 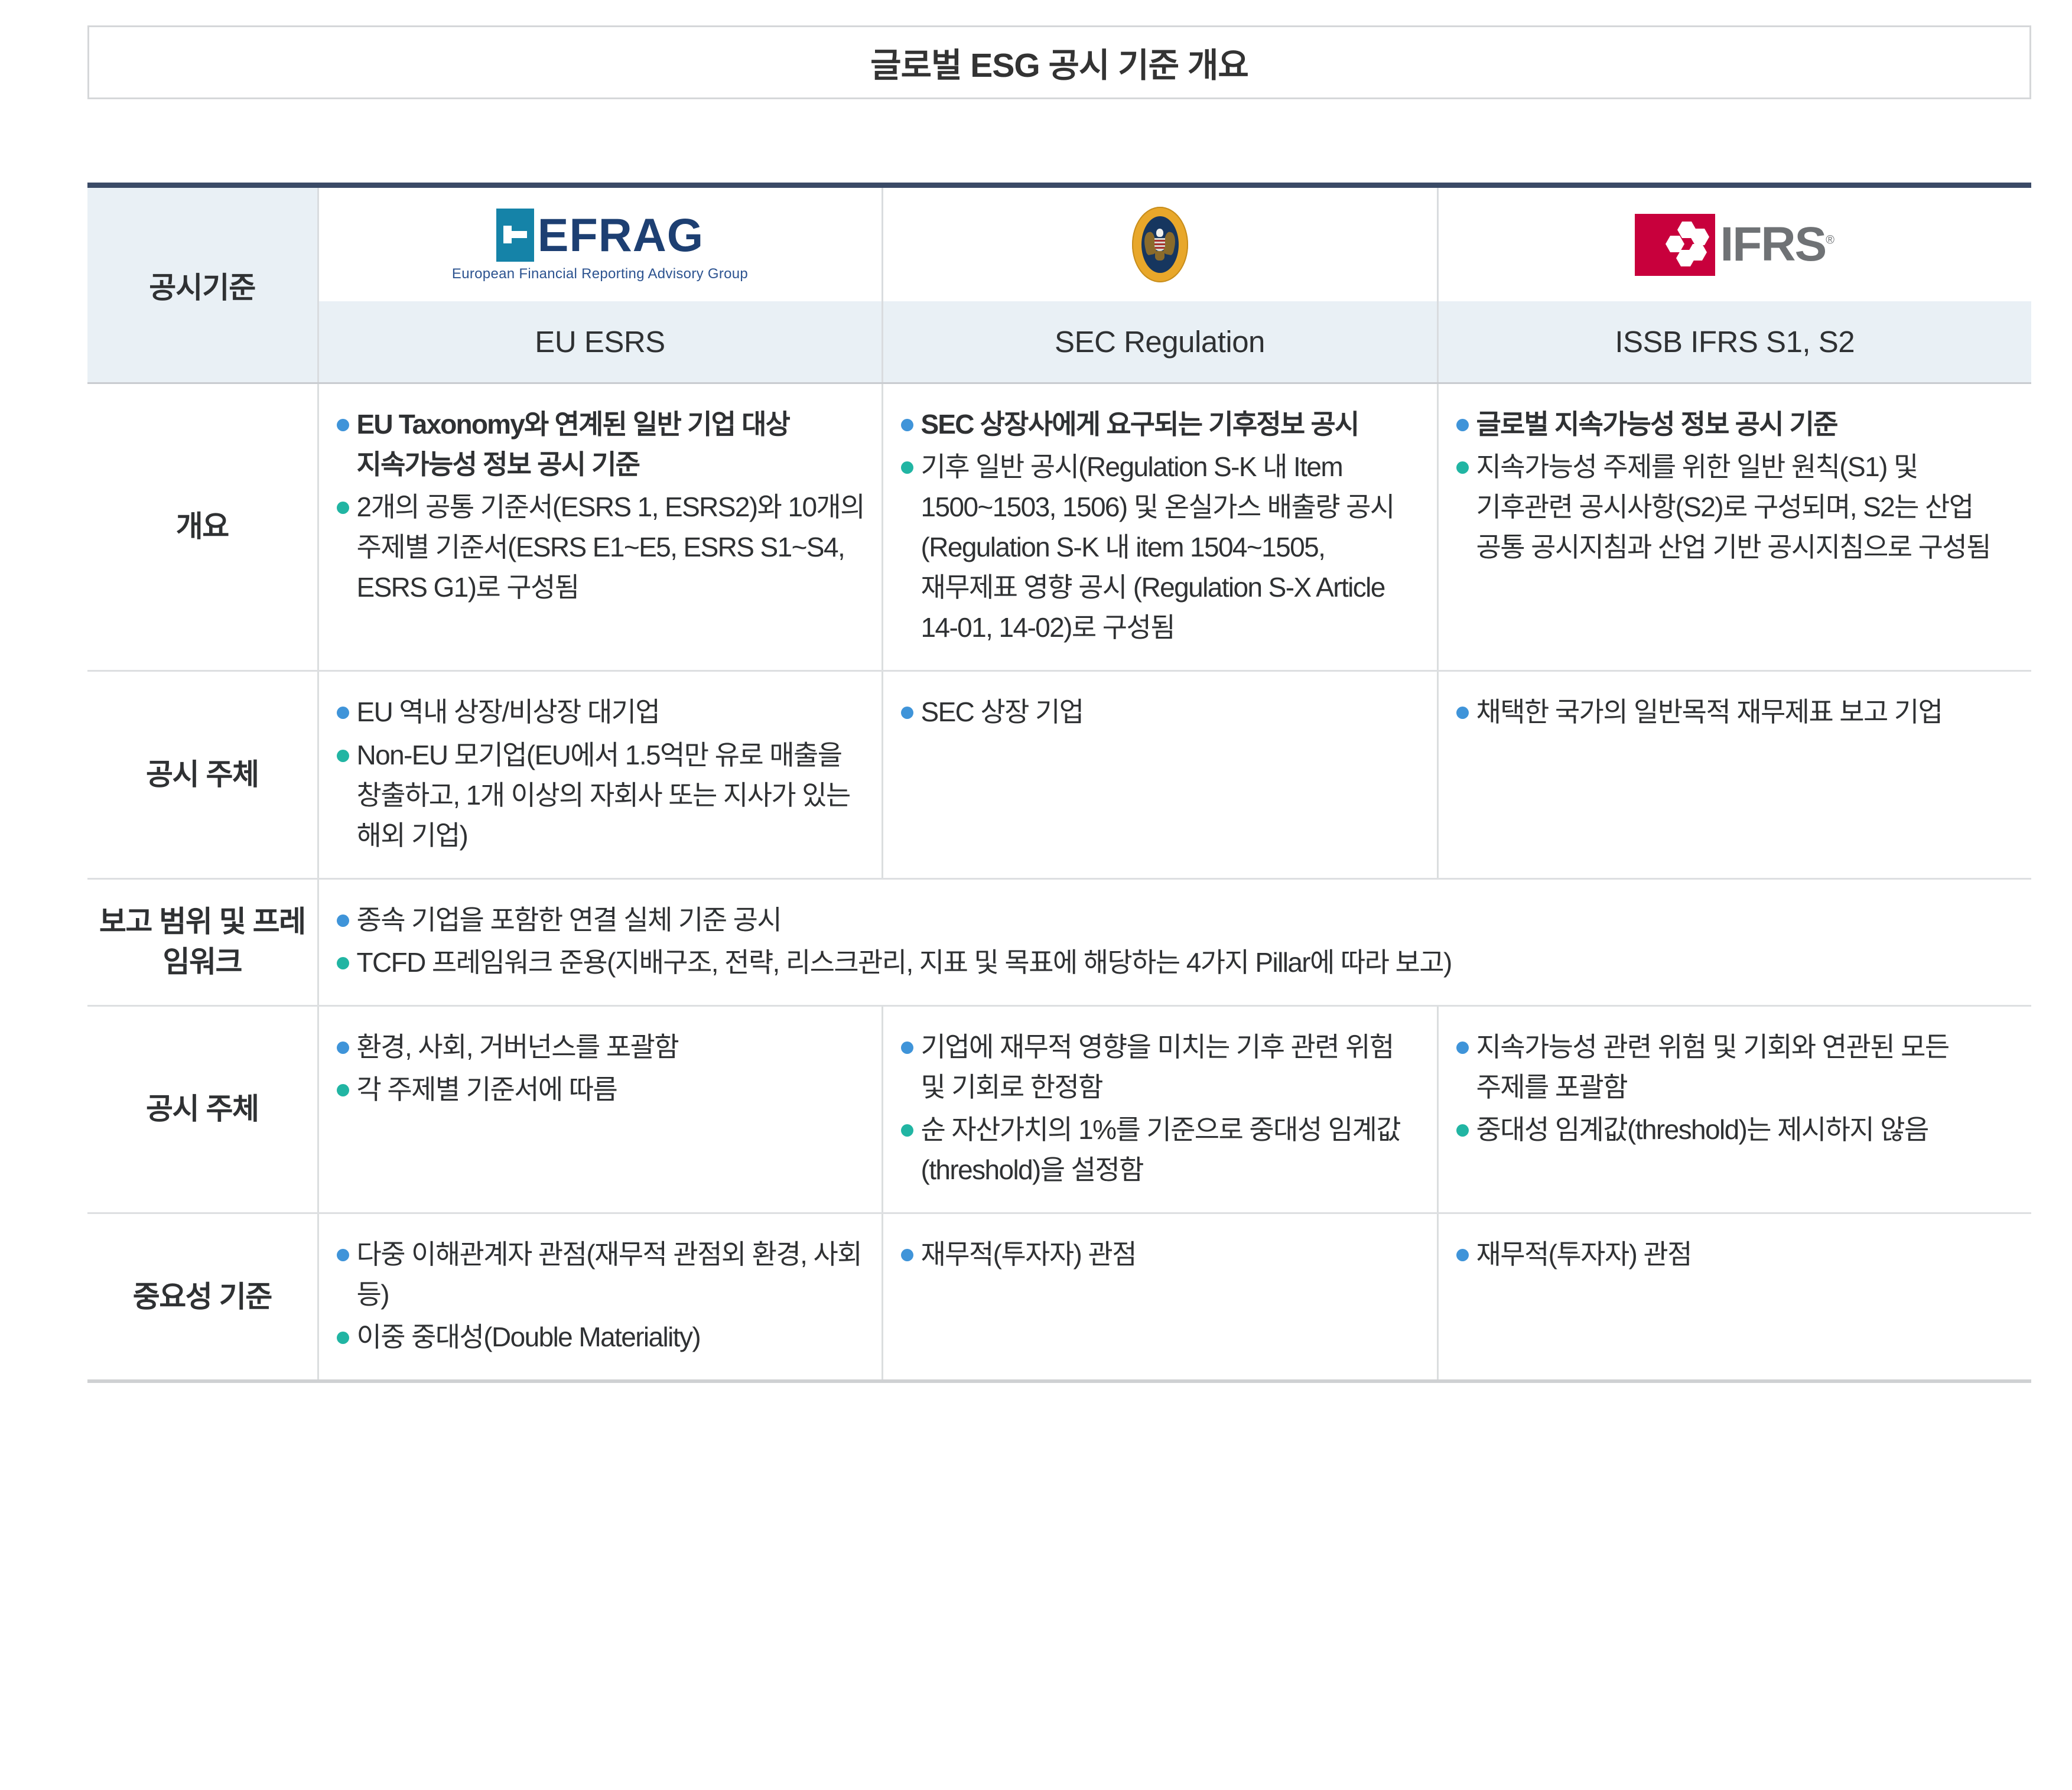 I want to click on bullet-item: 각 주제별 기준서에 따름, so click(x=599, y=1089).